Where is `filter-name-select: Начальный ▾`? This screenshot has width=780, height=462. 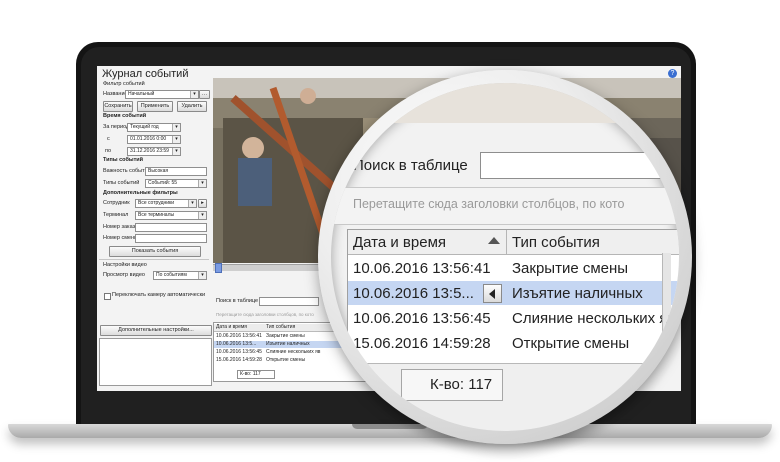
filter-name-select: Начальный ▾ is located at coordinates (162, 94).